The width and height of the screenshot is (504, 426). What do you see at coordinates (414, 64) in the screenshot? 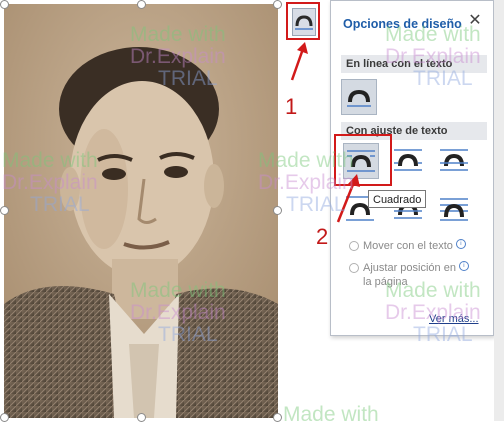
I see `section-inline: En línea con el texto` at bounding box center [414, 64].